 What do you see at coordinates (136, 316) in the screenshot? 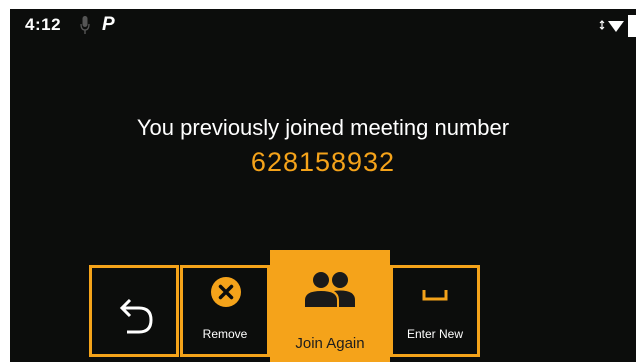
I see `undo-arrow-icon` at bounding box center [136, 316].